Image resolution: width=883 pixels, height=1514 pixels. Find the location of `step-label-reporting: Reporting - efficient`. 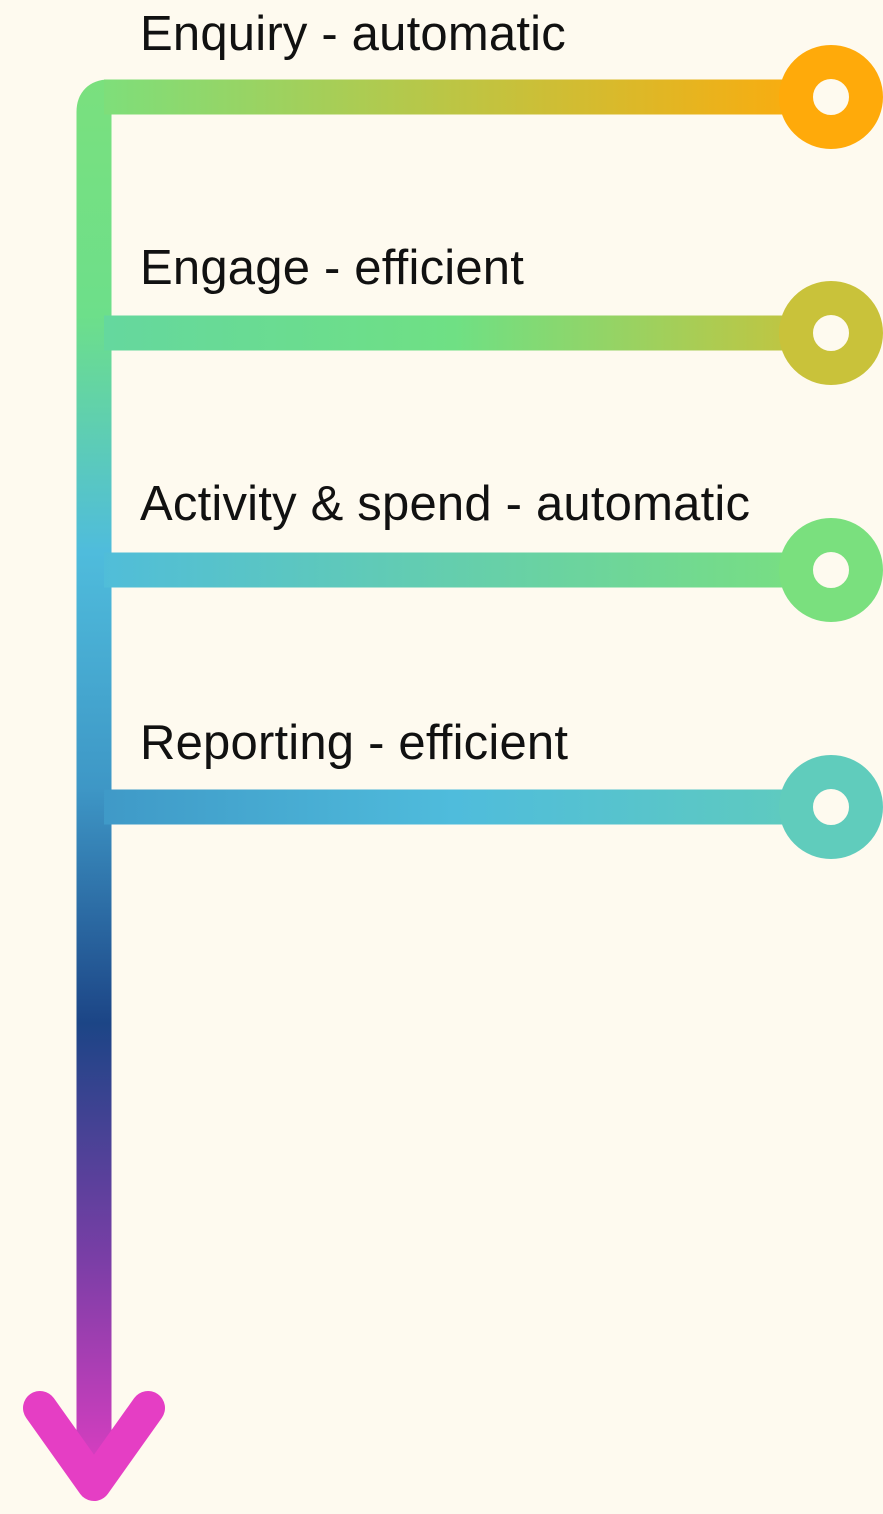

step-label-reporting: Reporting - efficient is located at coordinates (354, 743).